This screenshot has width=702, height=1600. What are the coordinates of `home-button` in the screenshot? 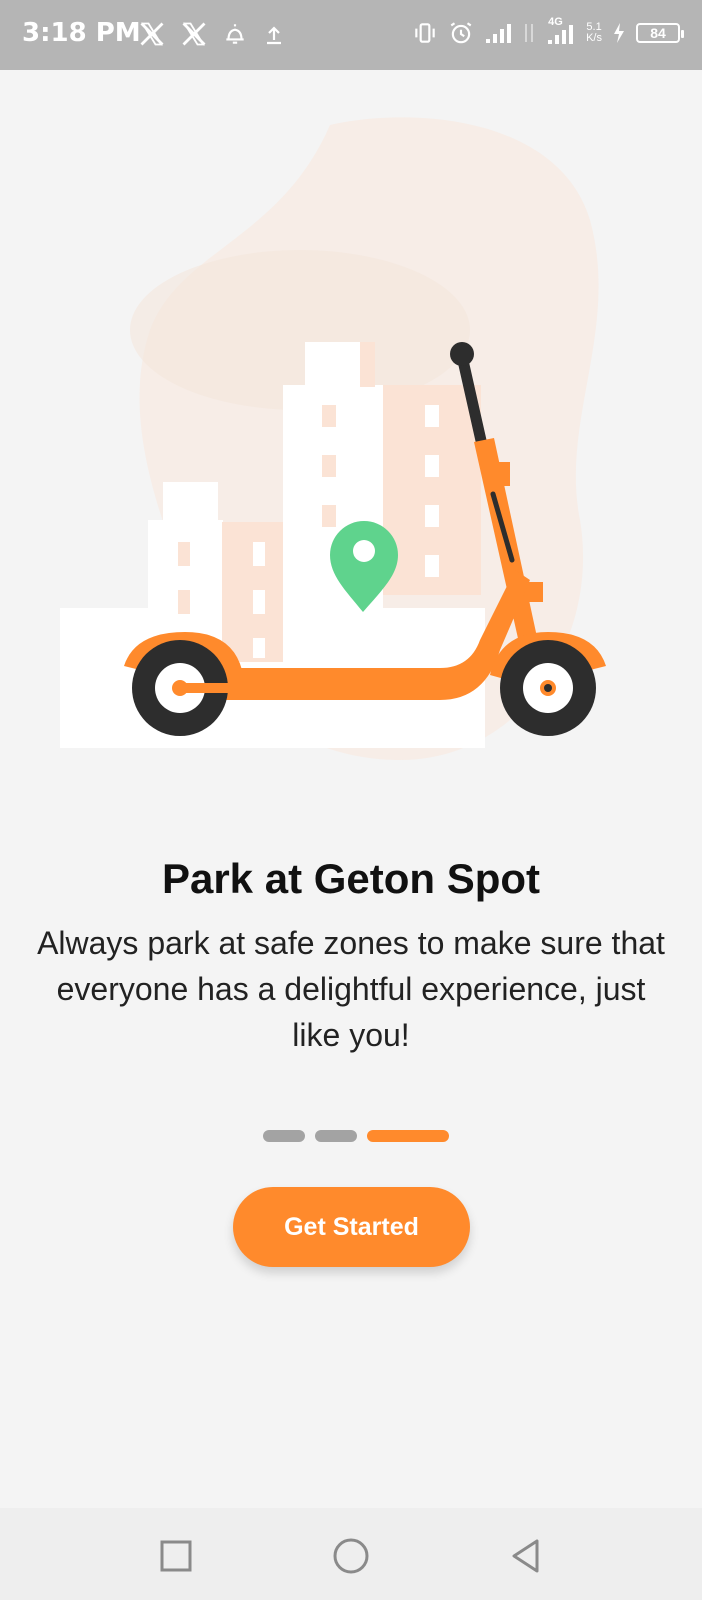 It's located at (351, 1556).